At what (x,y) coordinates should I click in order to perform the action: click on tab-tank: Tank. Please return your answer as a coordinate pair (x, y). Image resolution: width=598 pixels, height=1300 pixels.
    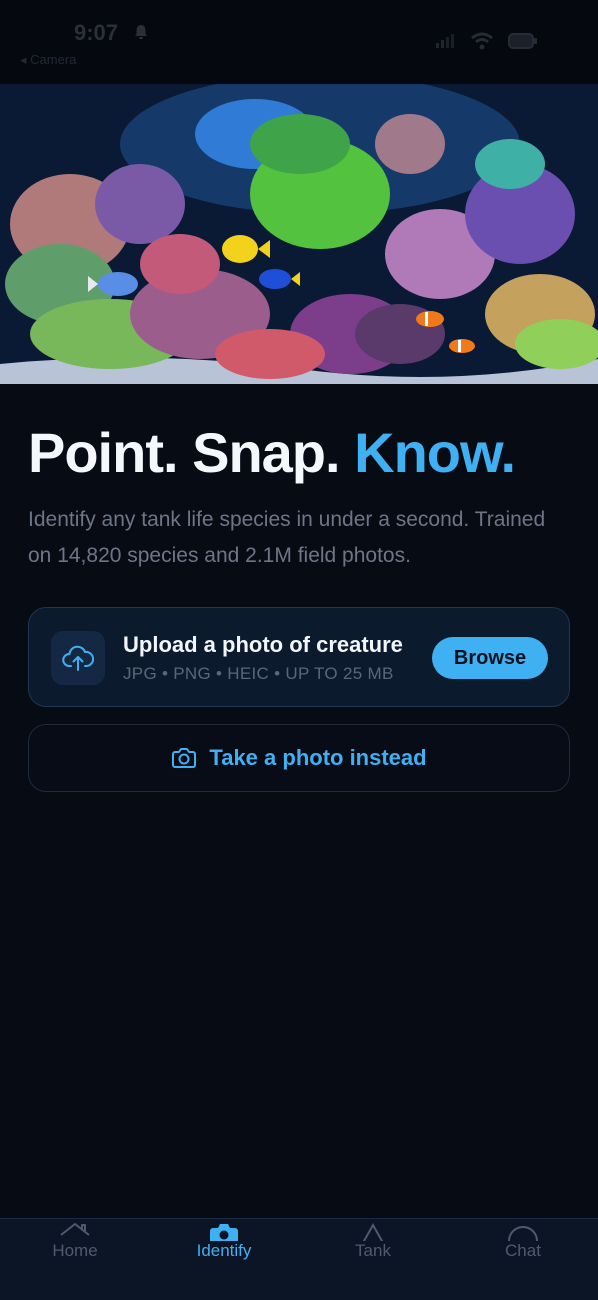
    Looking at the image, I should click on (373, 1249).